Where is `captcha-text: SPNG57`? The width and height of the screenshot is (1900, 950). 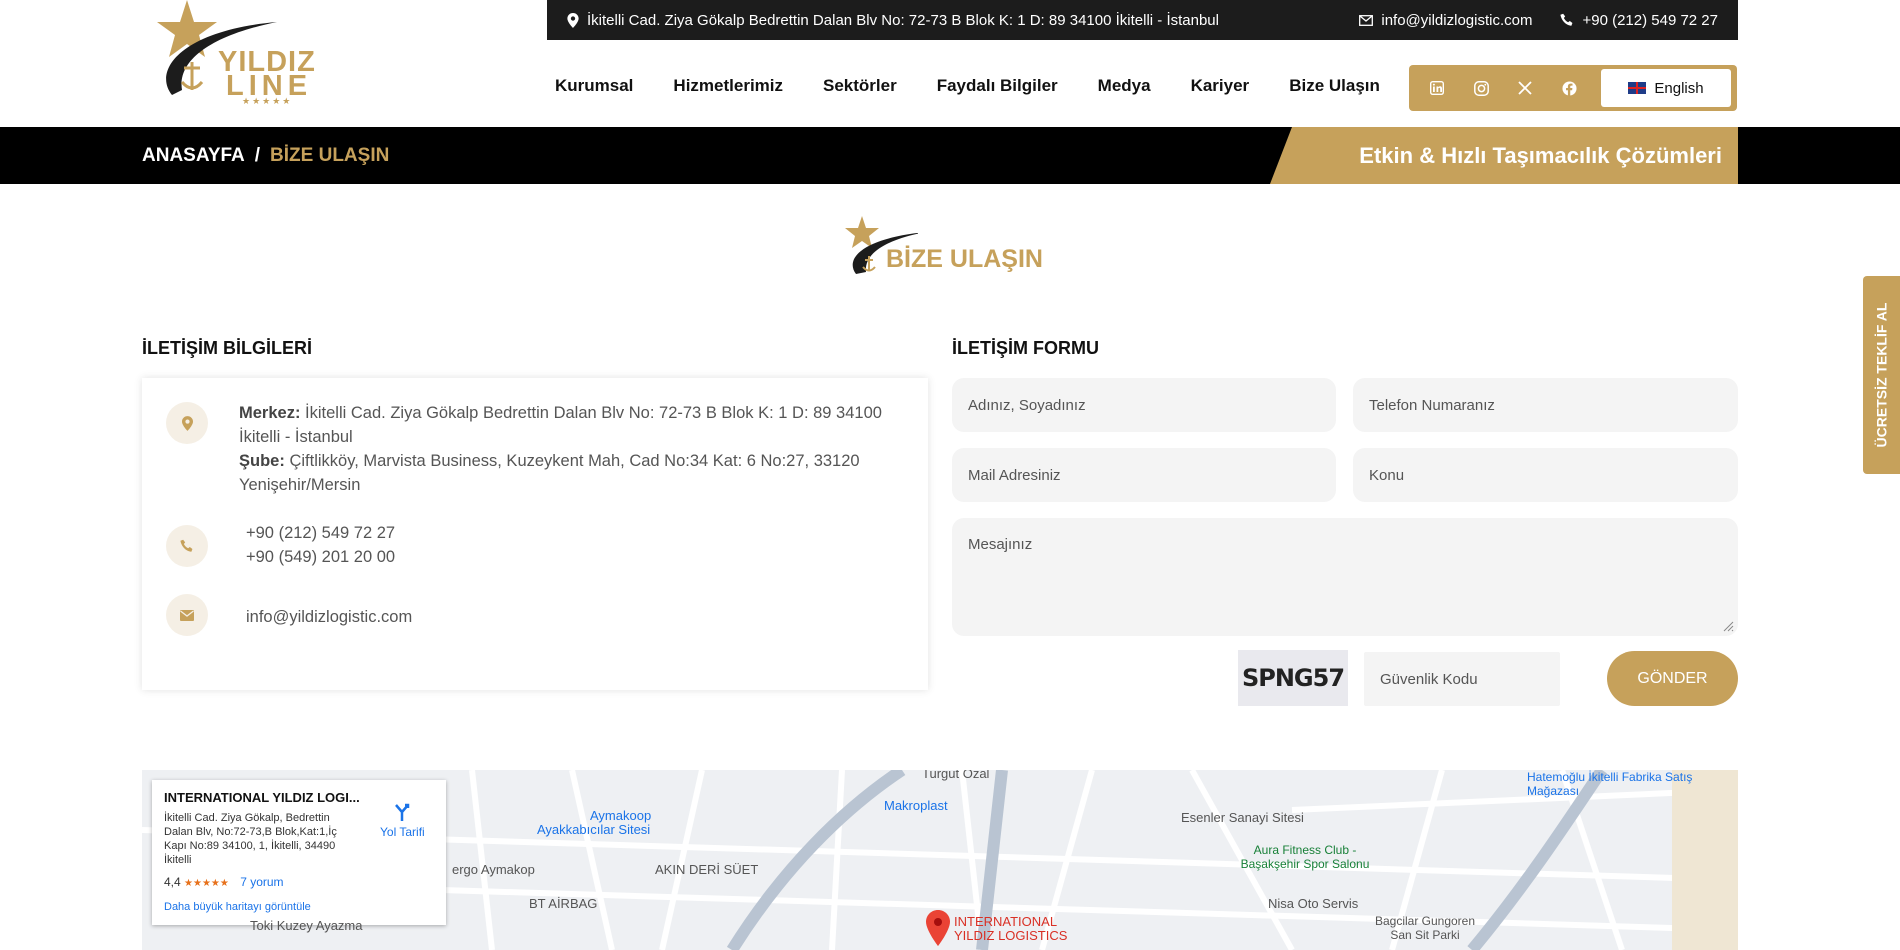
captcha-text: SPNG57 is located at coordinates (1293, 678).